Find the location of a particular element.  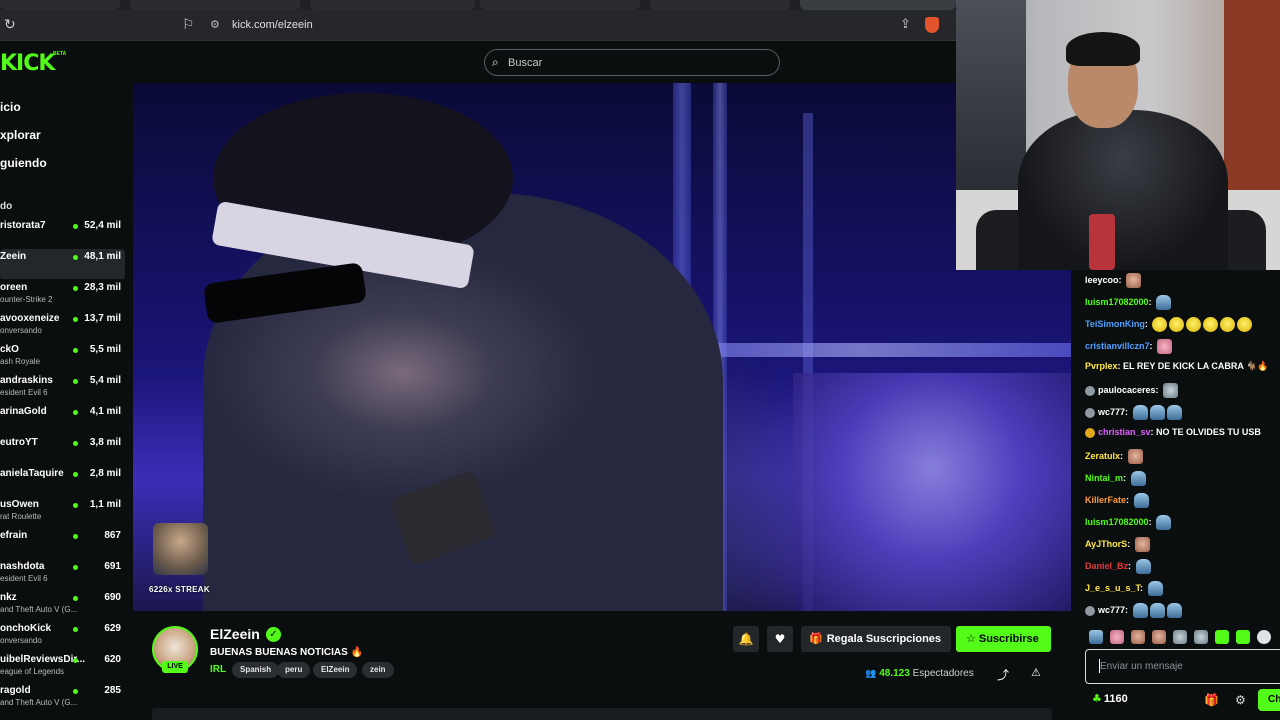

notification-bell-icon: 🔔 is located at coordinates (746, 639).